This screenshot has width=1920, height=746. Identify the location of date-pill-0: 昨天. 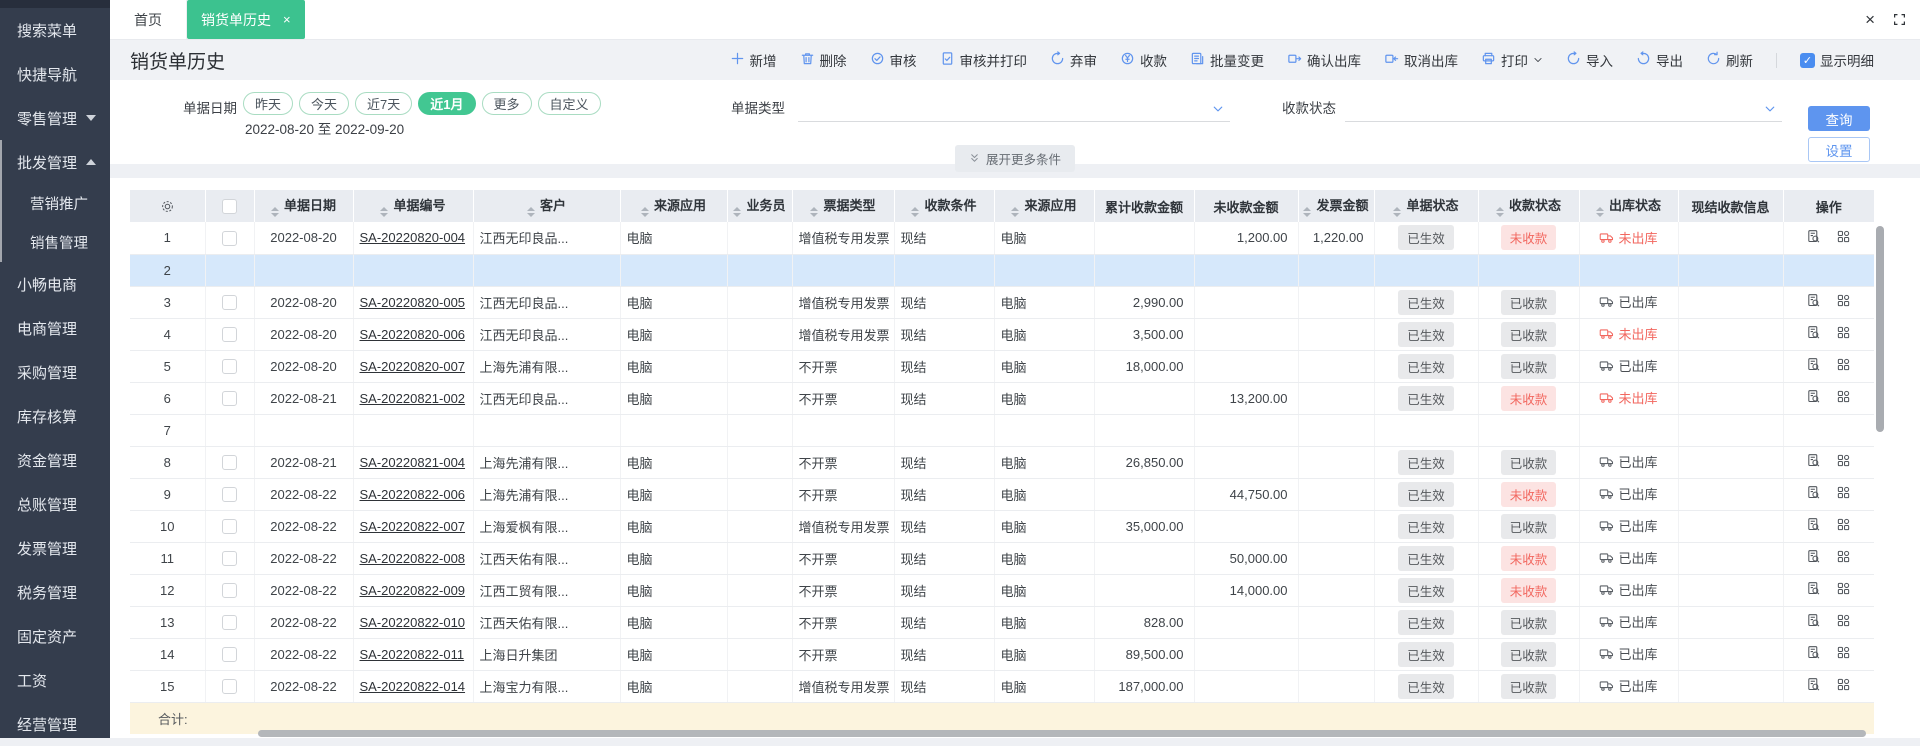
(268, 103).